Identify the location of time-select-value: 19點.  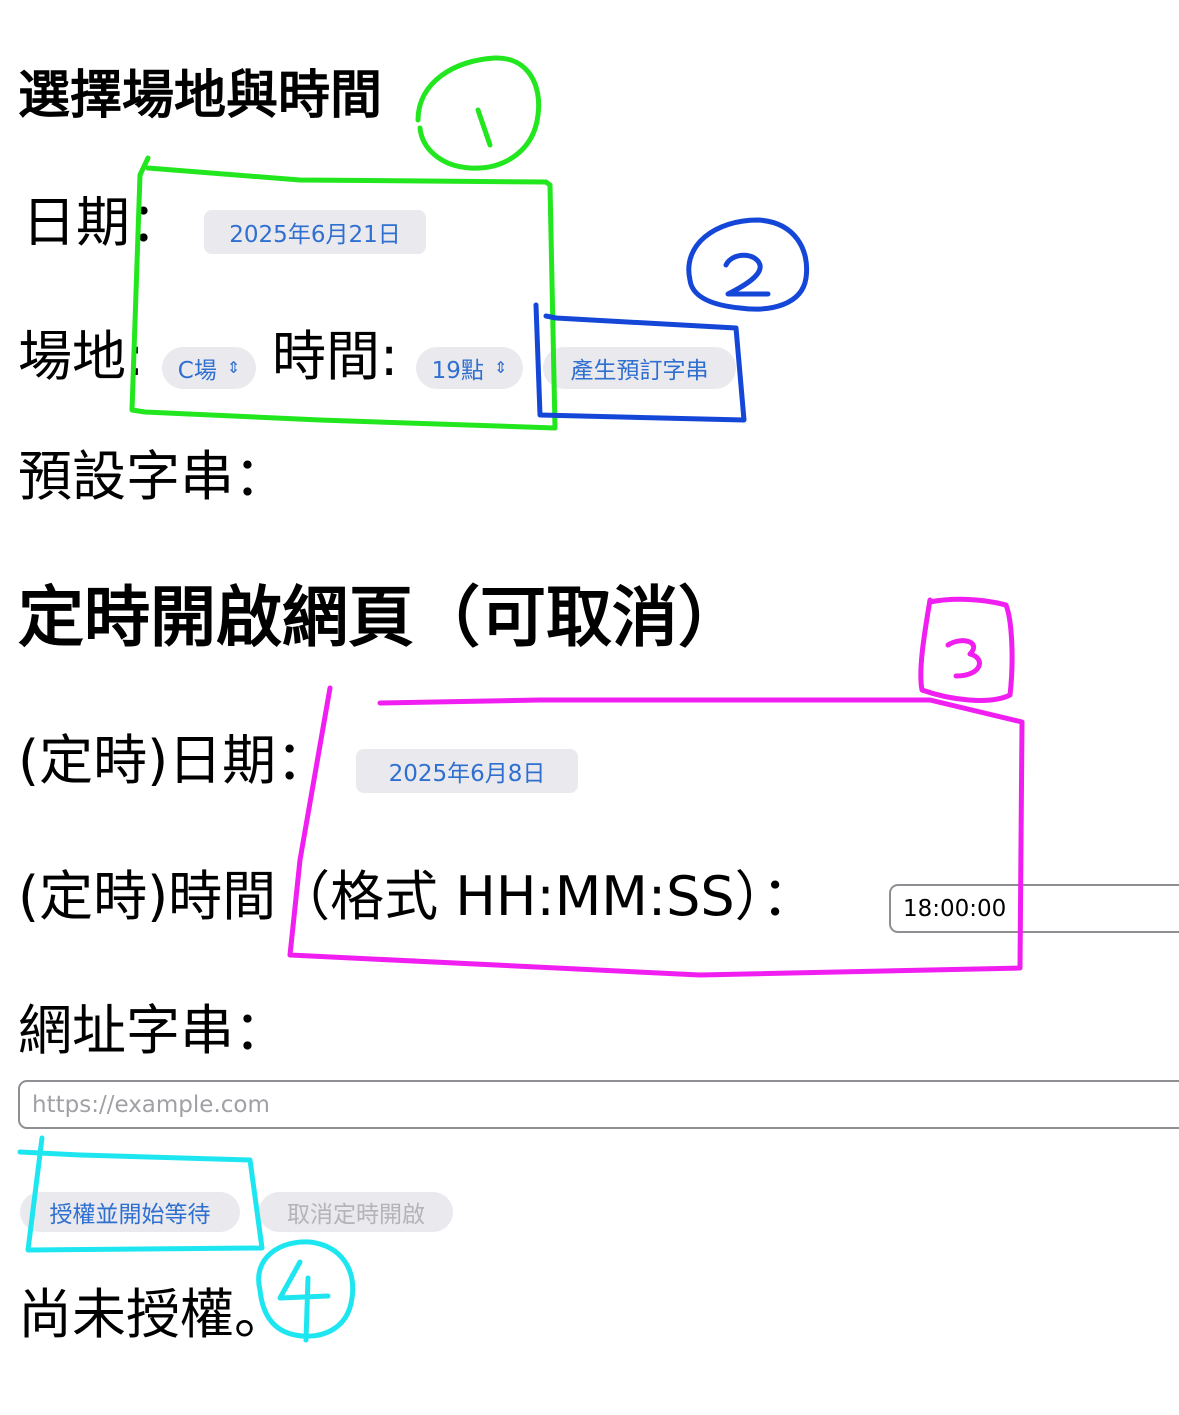
(457, 371).